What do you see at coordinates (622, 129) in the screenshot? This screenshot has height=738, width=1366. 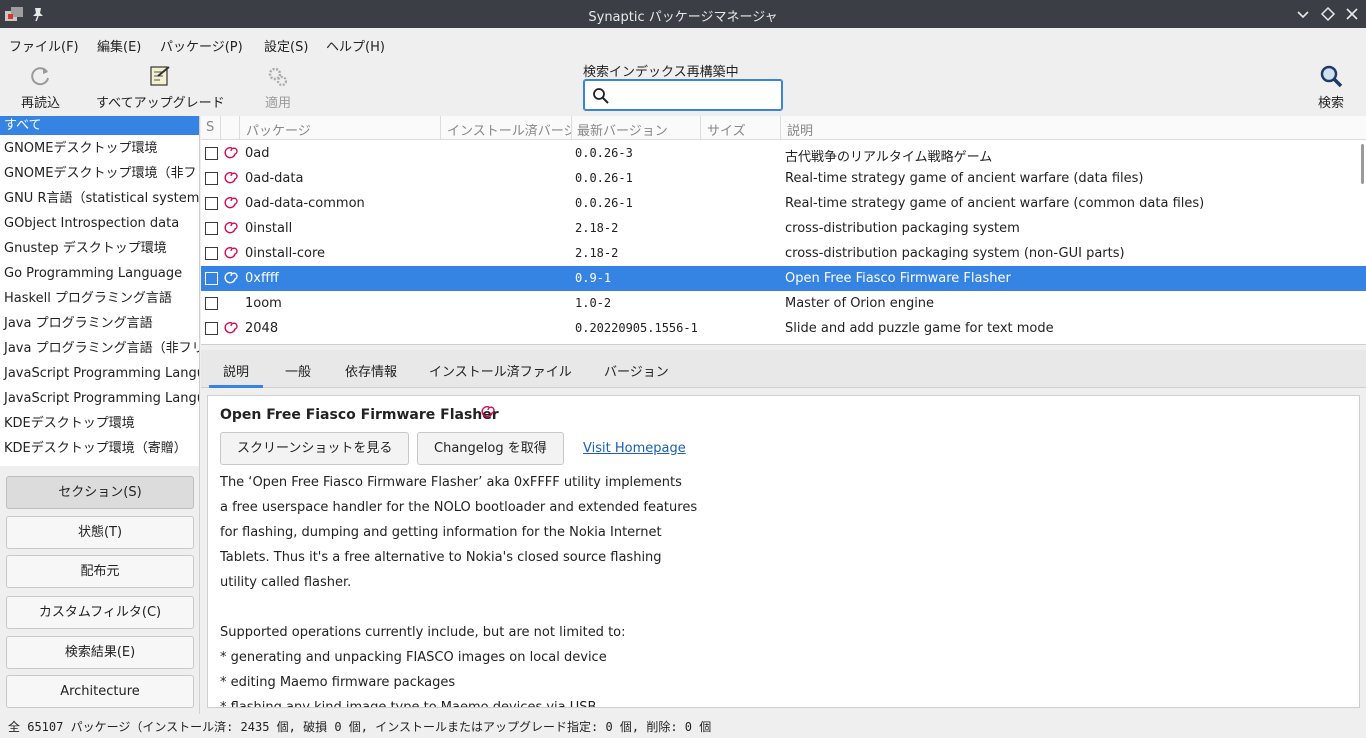 I see `column-latest-version: 最新バージョン` at bounding box center [622, 129].